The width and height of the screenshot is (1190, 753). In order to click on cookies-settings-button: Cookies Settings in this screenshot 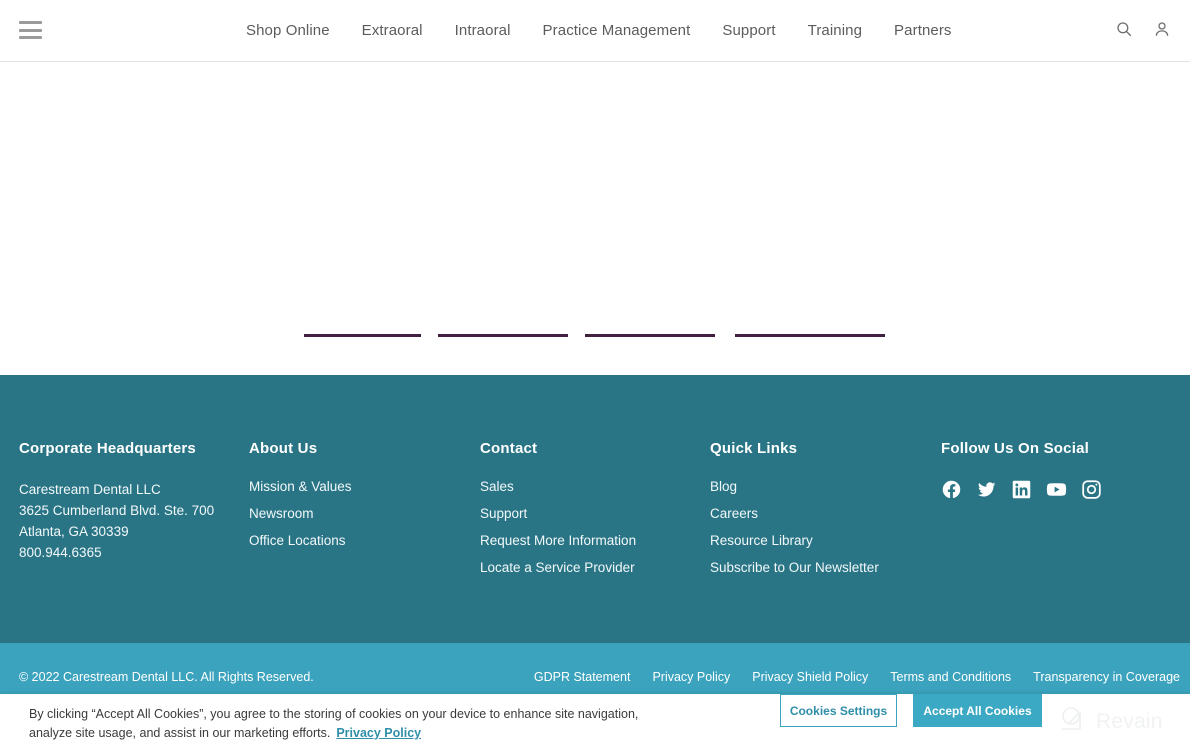, I will do `click(838, 710)`.